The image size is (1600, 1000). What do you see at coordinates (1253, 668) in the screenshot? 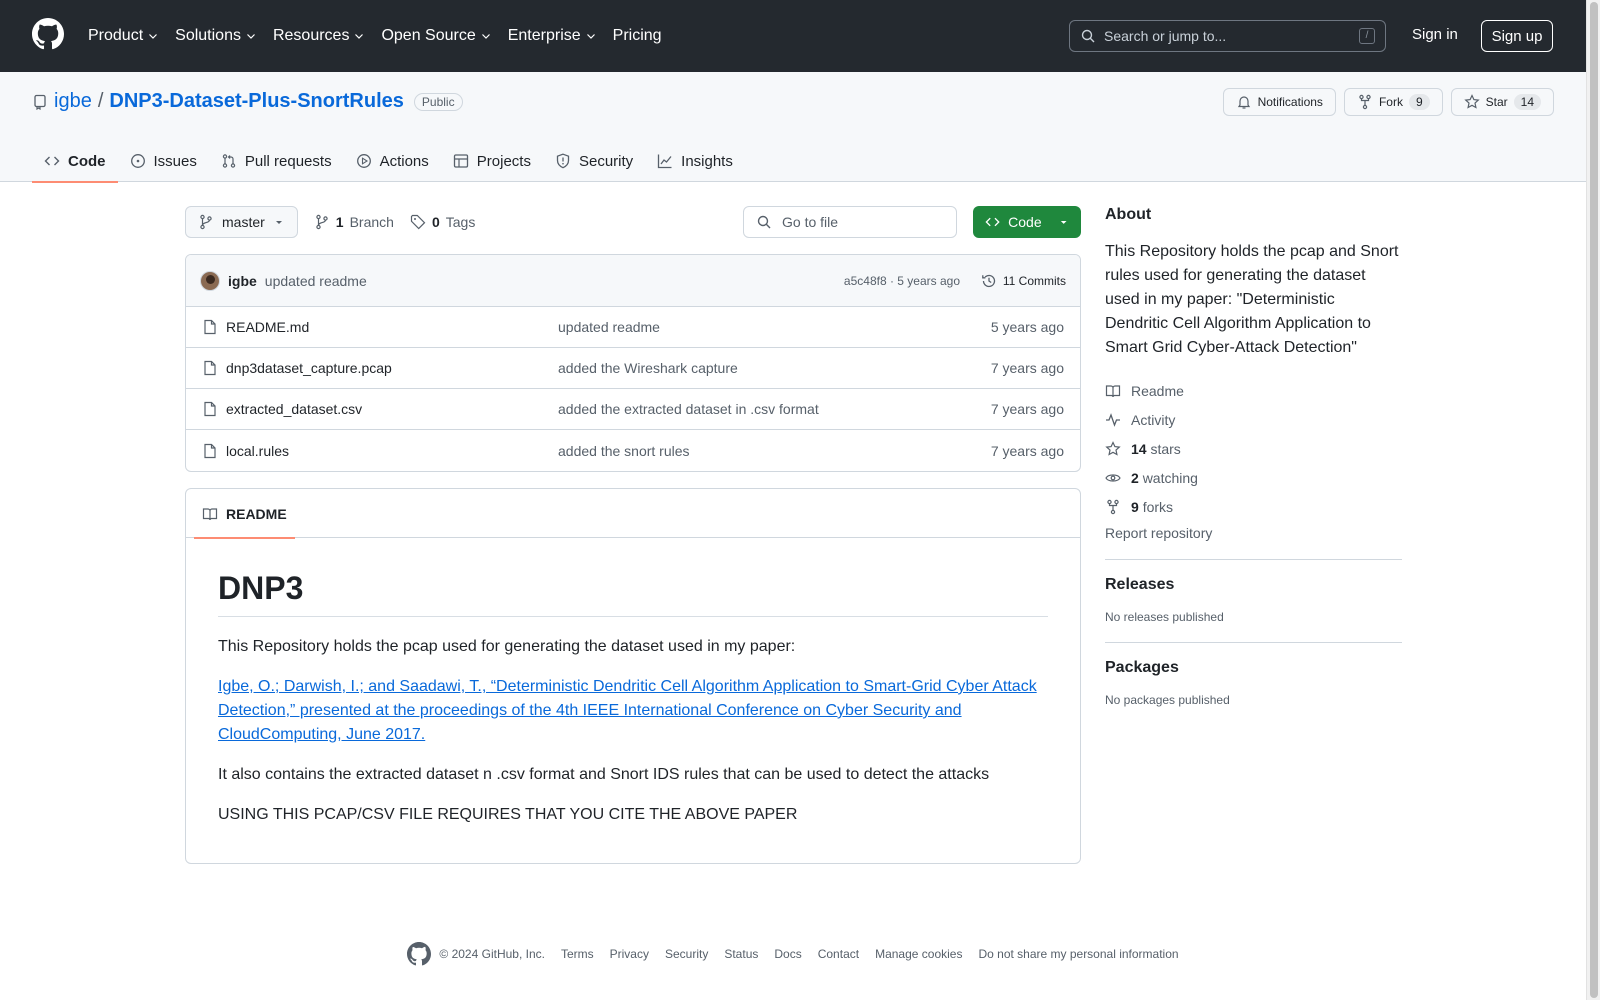
I see `packages-heading: Packages` at bounding box center [1253, 668].